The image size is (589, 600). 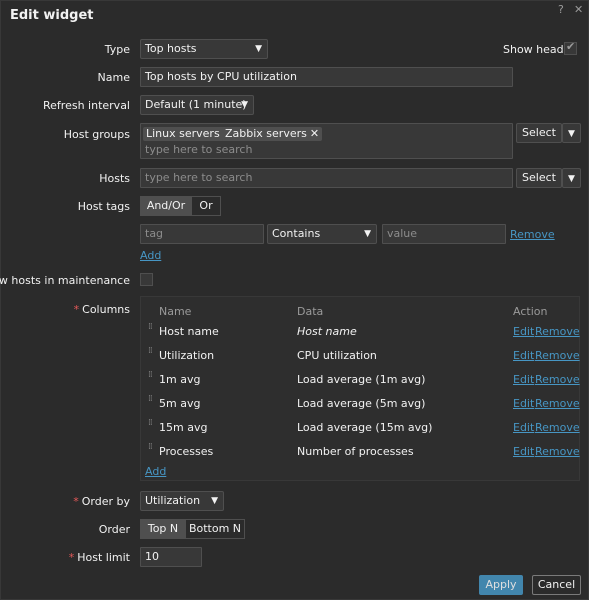 I want to click on column-header-data: Data, so click(x=310, y=311).